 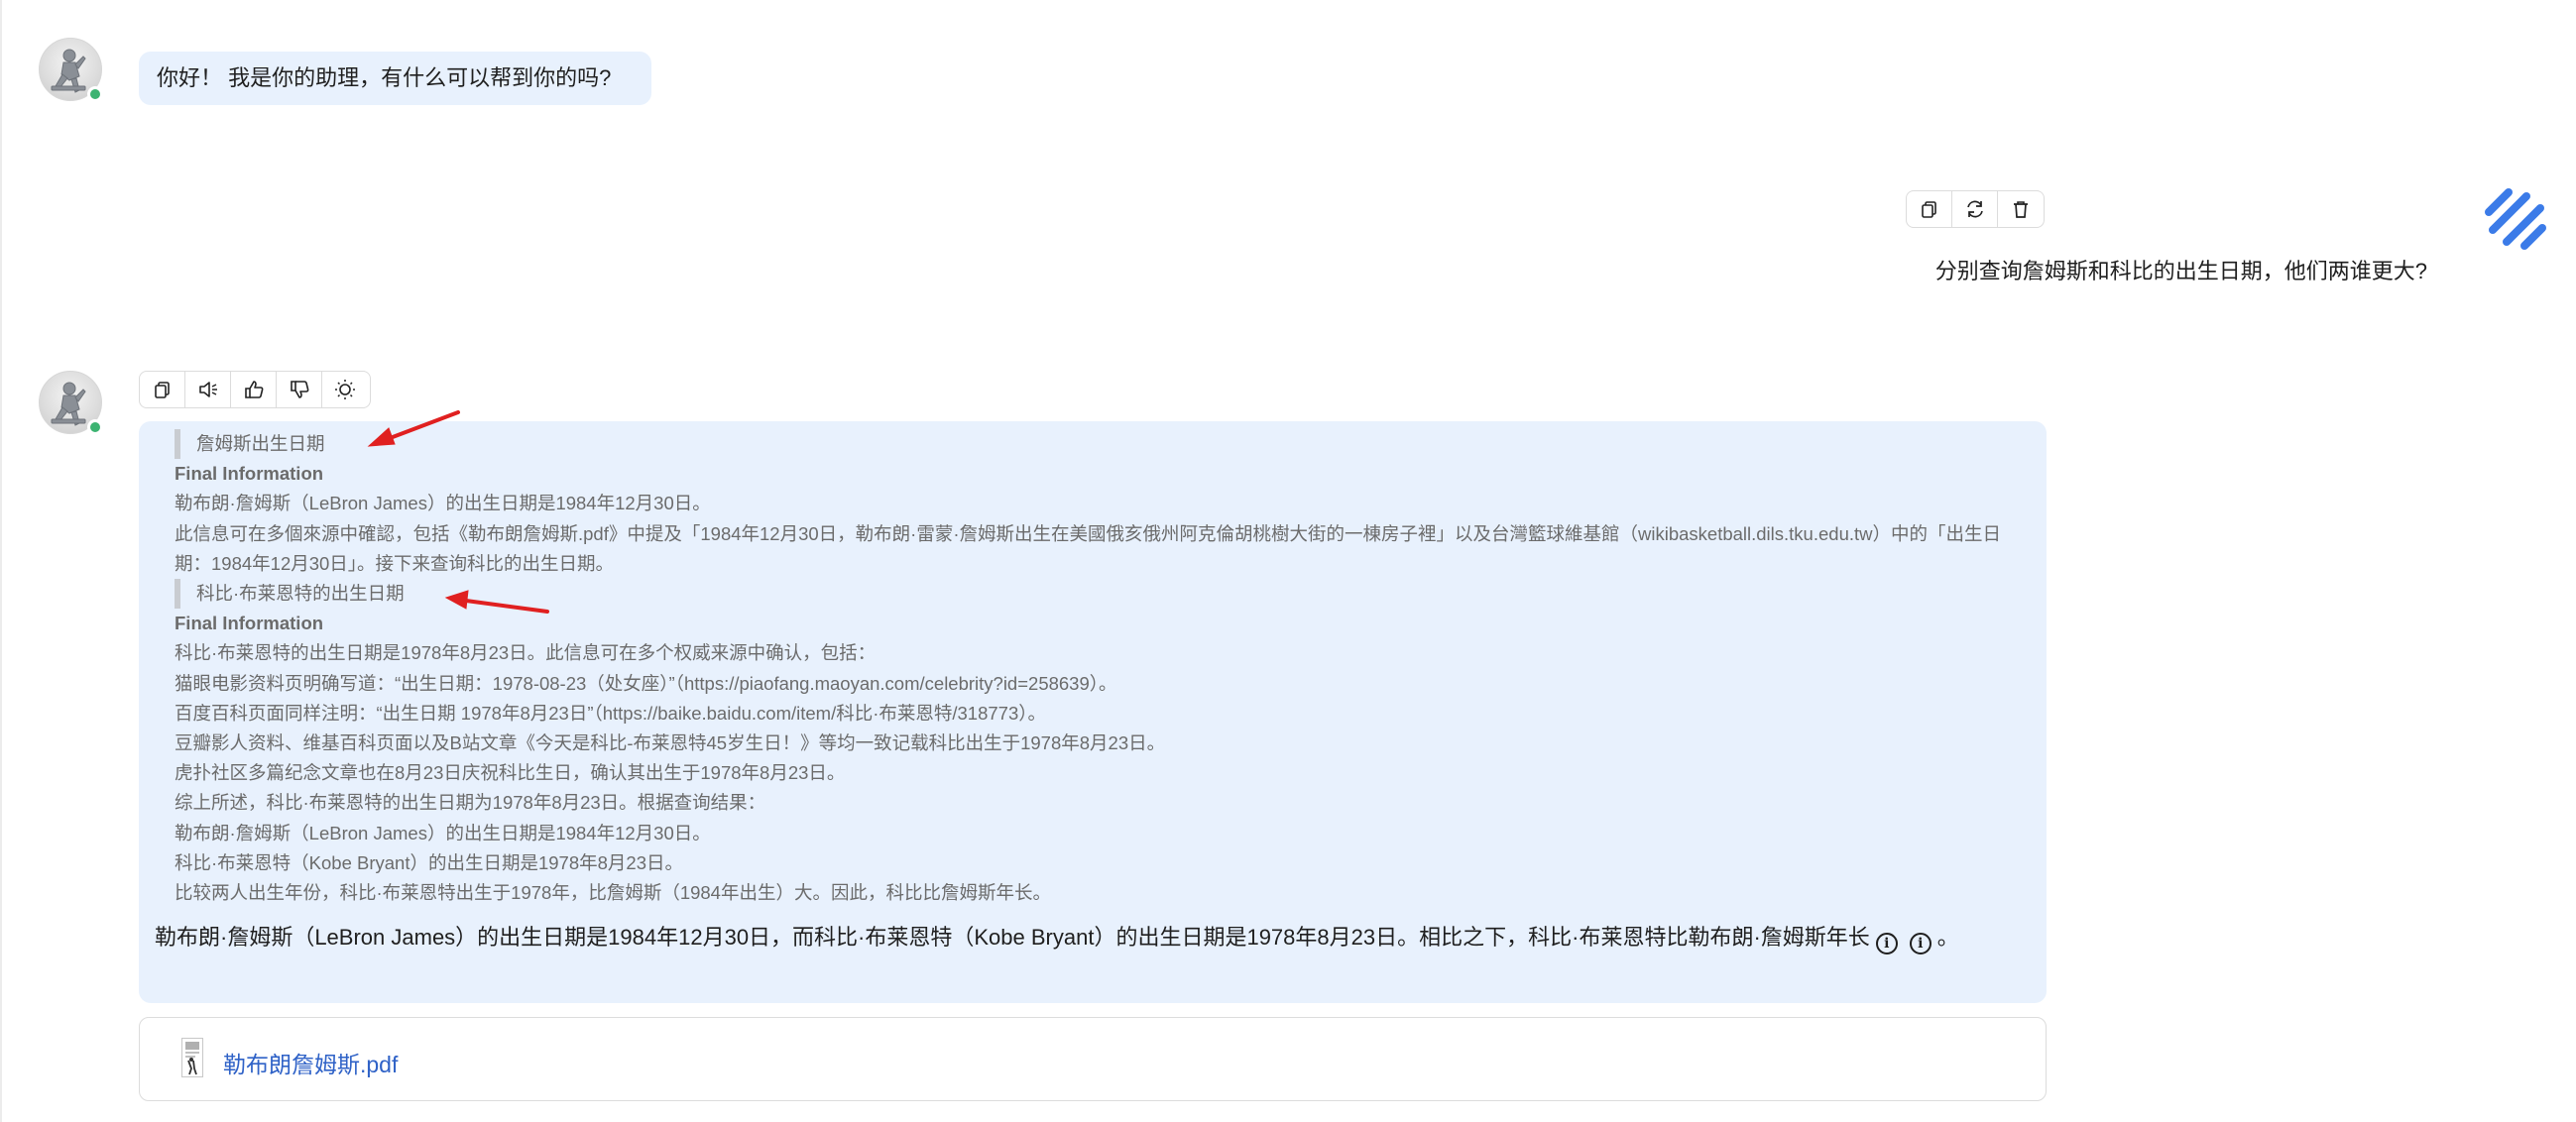 I want to click on insight-button, so click(x=345, y=390).